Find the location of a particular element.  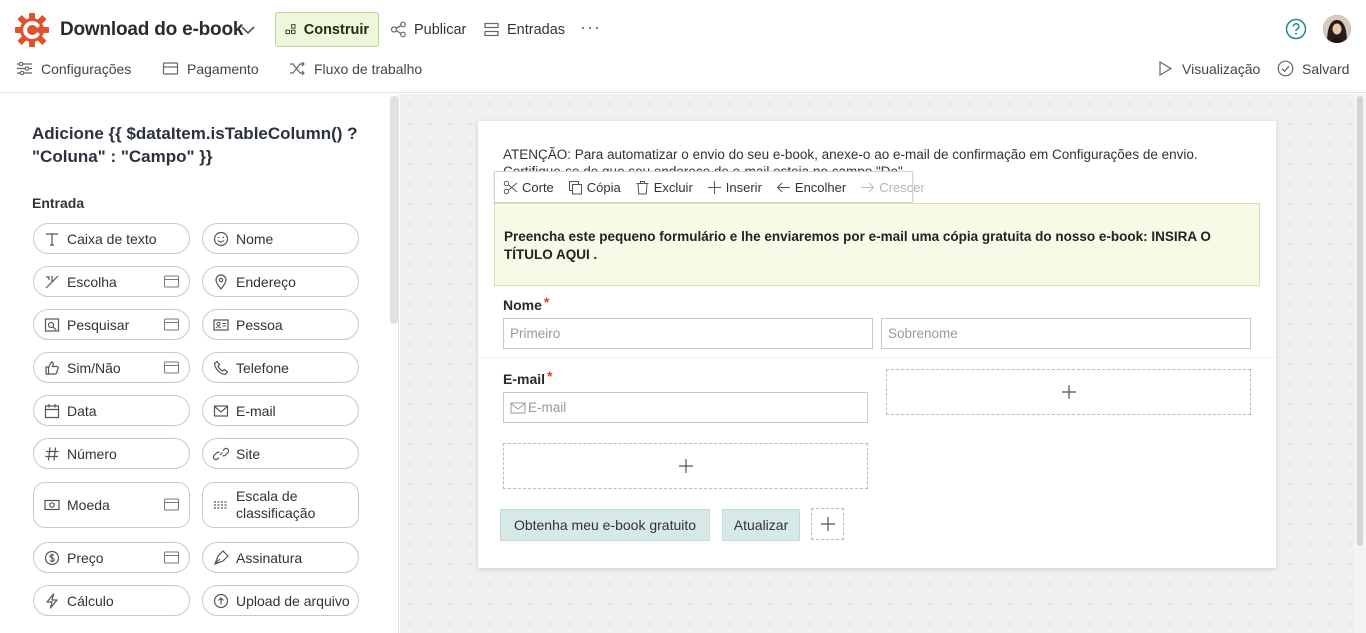

update-button: Atualizar is located at coordinates (761, 525).